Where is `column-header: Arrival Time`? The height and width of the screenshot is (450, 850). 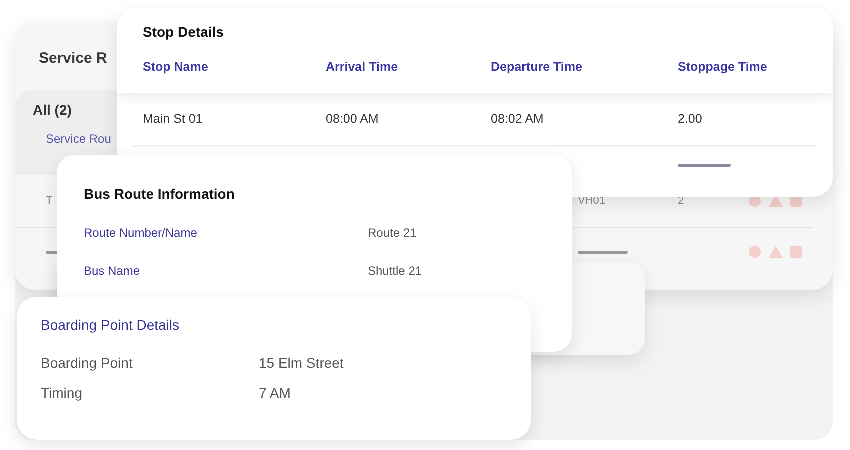
column-header: Arrival Time is located at coordinates (362, 67).